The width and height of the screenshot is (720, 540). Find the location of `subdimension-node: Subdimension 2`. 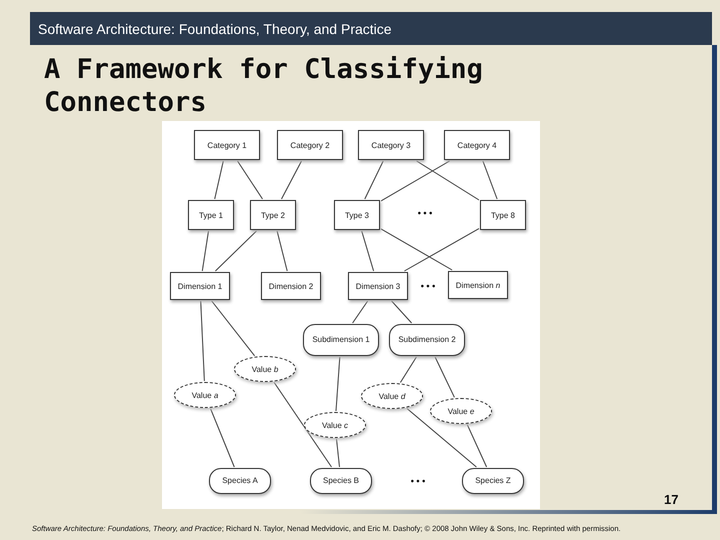

subdimension-node: Subdimension 2 is located at coordinates (427, 340).